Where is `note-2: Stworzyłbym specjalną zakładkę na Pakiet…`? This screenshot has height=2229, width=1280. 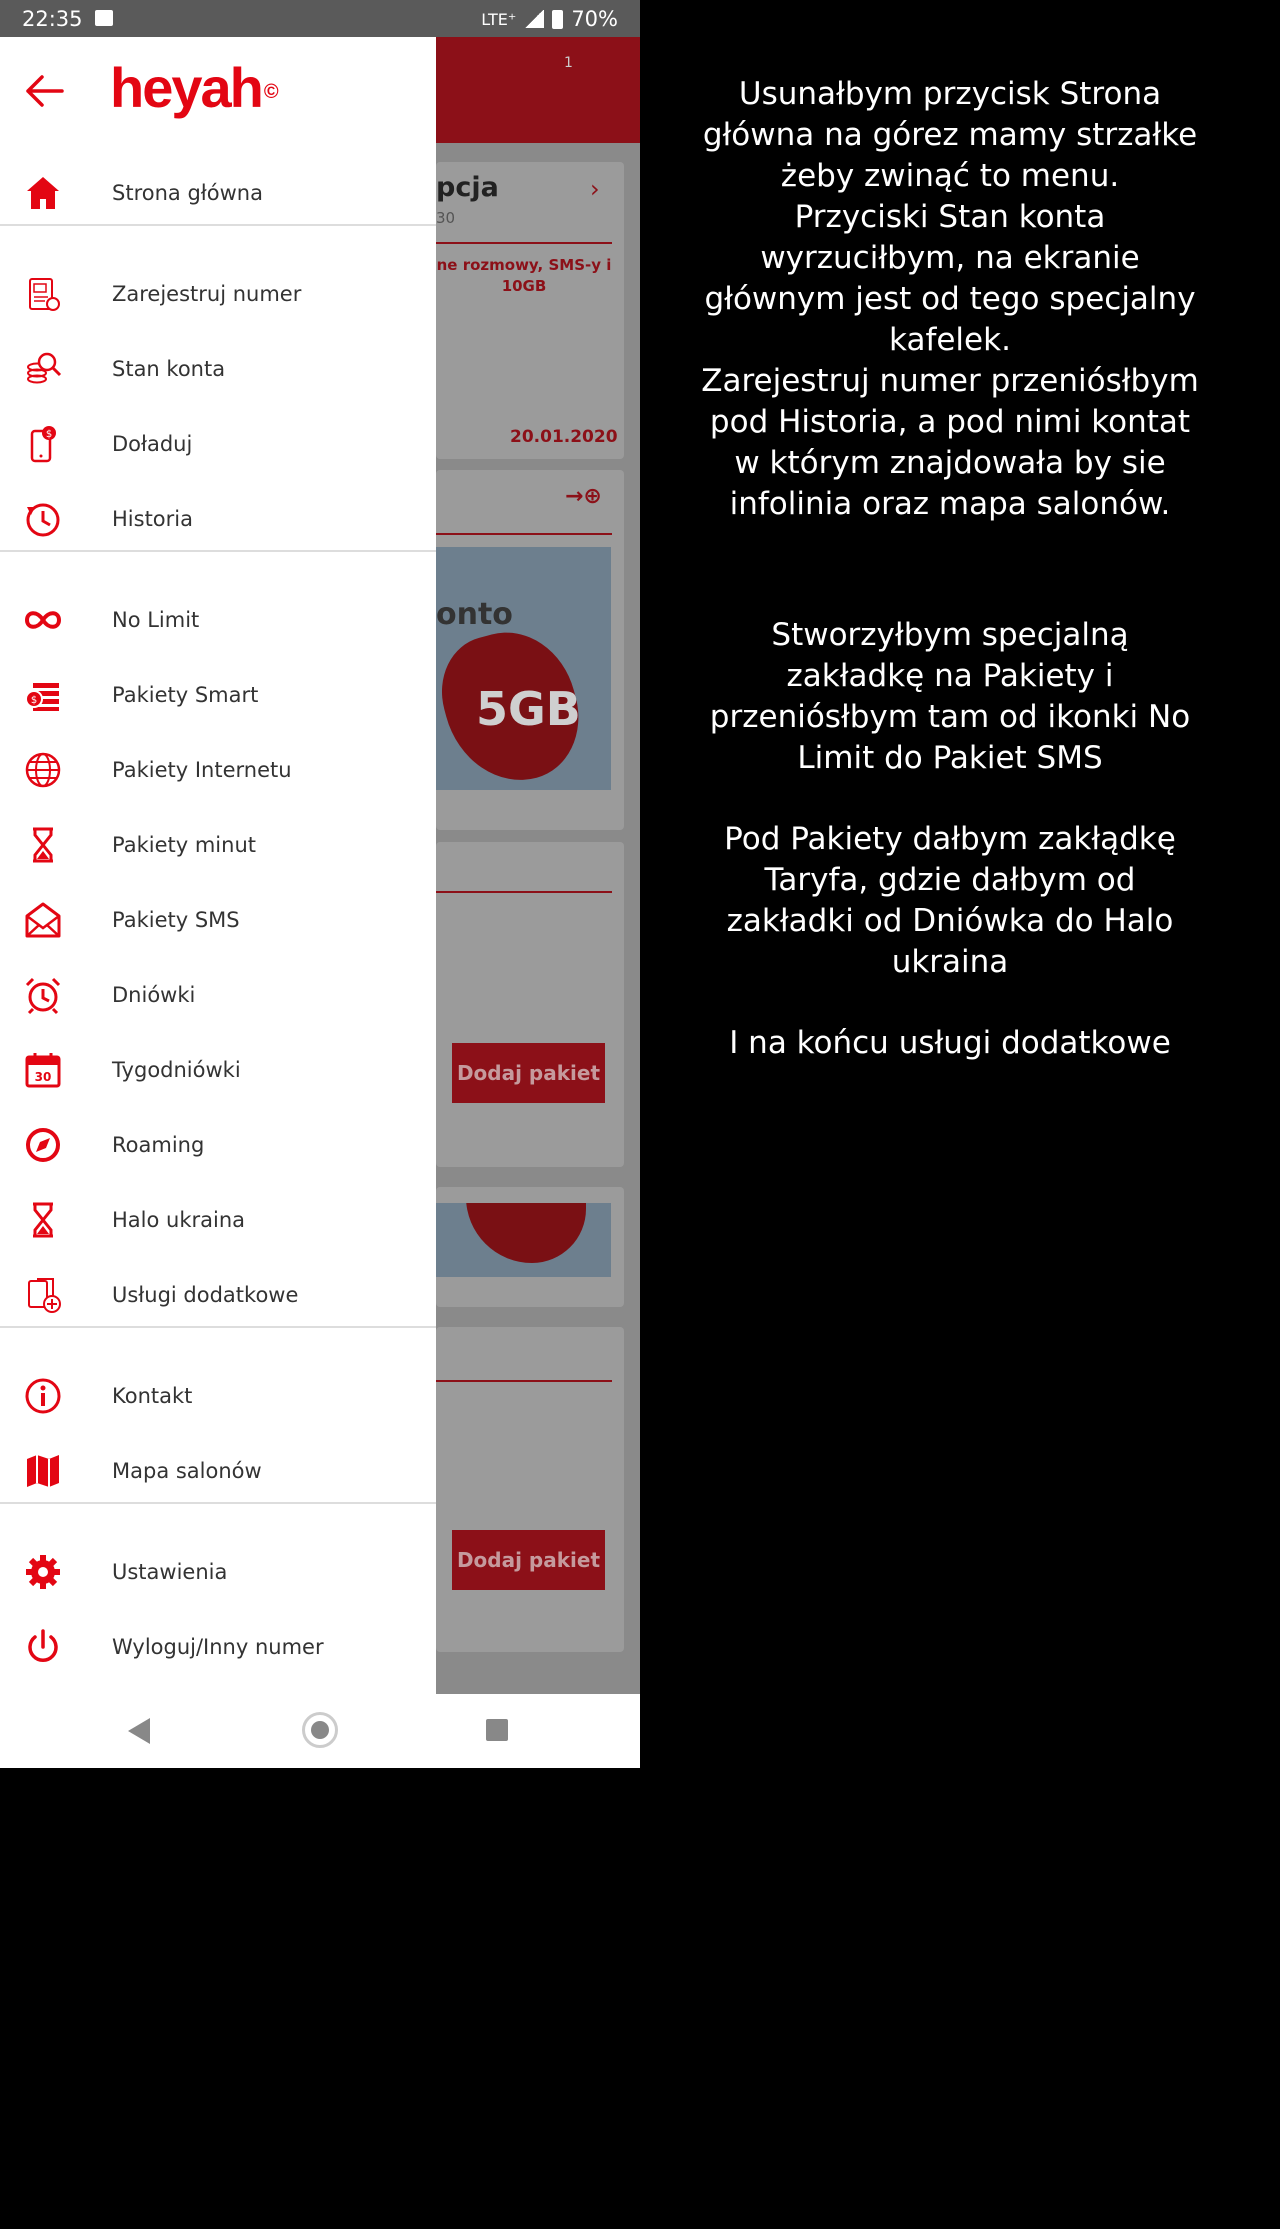
note-2: Stworzyłbym specjalną zakładkę na Pakiet… is located at coordinates (950, 696).